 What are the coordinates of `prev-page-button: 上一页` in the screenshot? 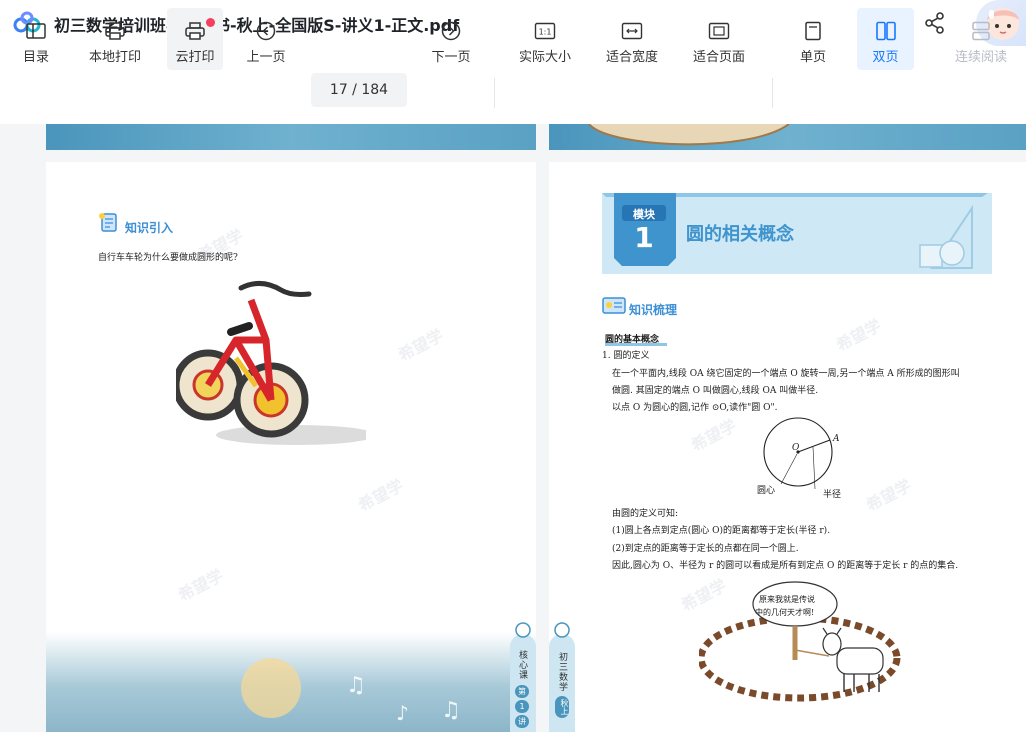 It's located at (266, 39).